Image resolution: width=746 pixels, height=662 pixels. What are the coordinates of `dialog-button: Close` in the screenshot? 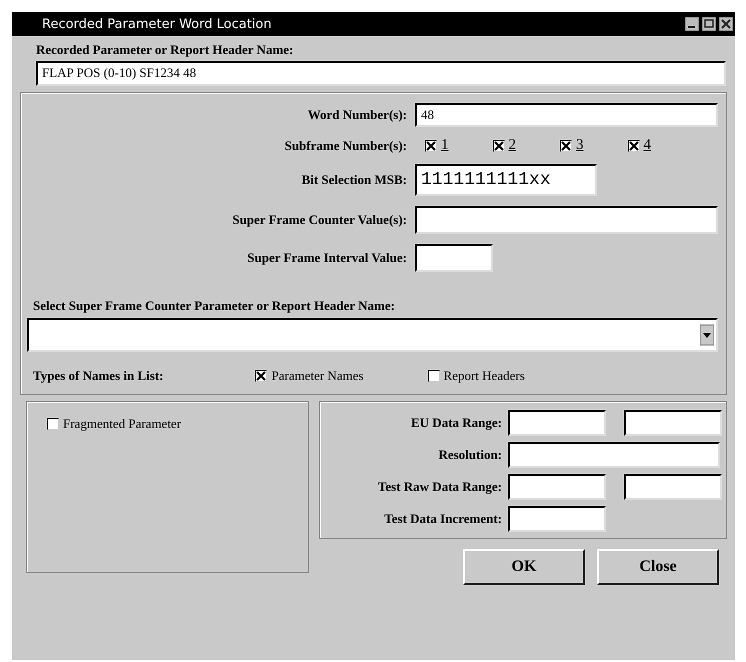 It's located at (658, 567).